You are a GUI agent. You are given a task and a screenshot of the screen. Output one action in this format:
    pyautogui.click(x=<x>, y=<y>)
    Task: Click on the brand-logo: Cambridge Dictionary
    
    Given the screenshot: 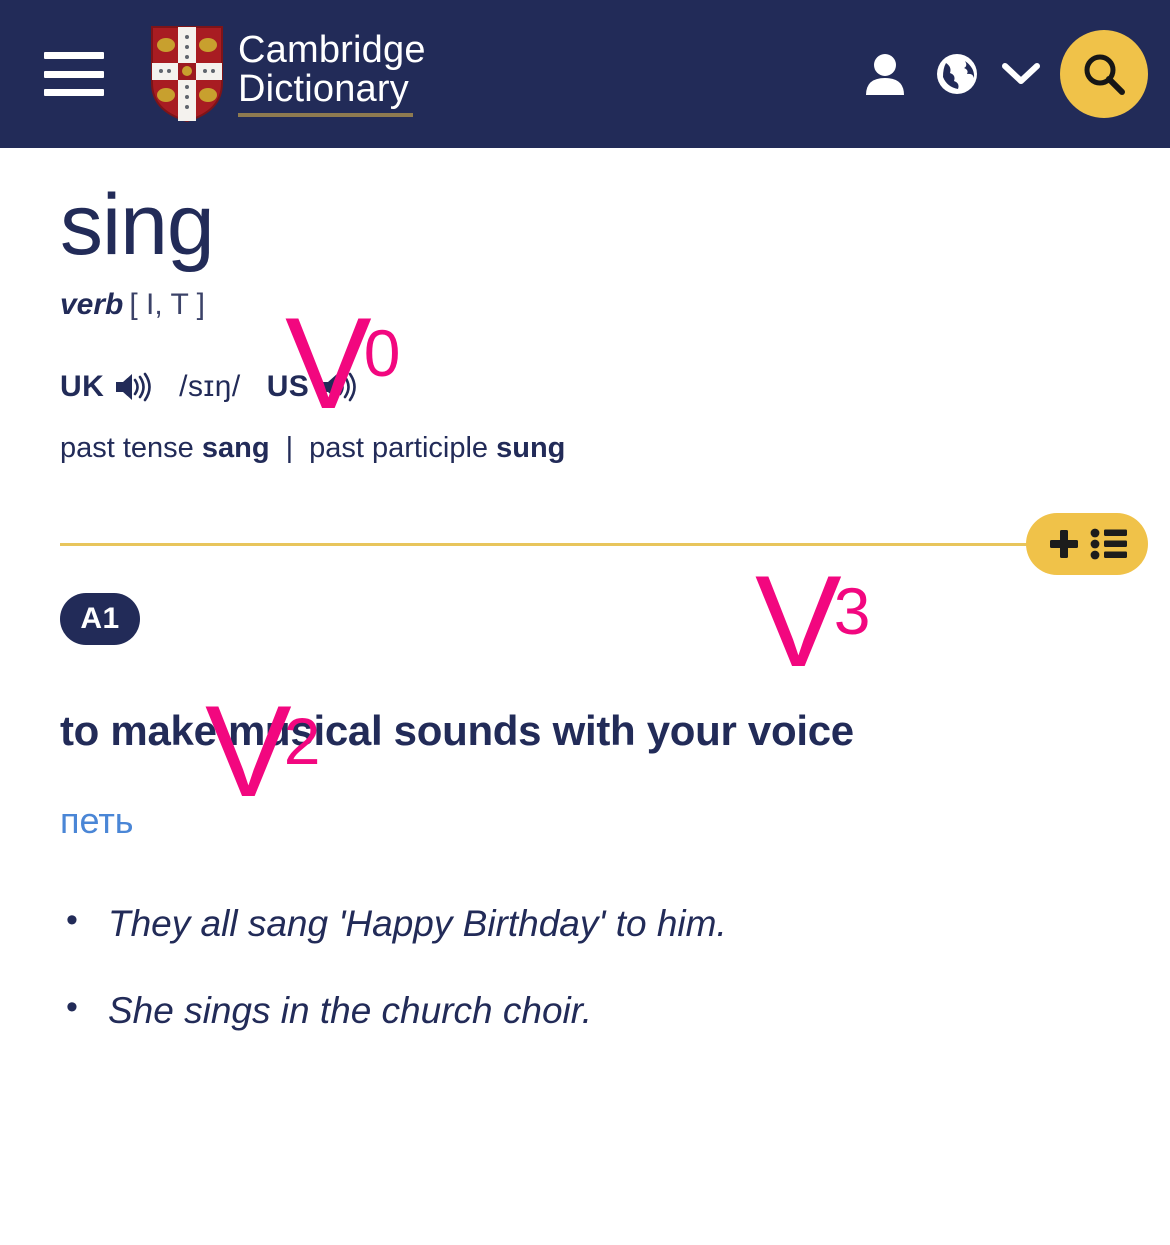 What is the action you would take?
    pyautogui.click(x=288, y=74)
    